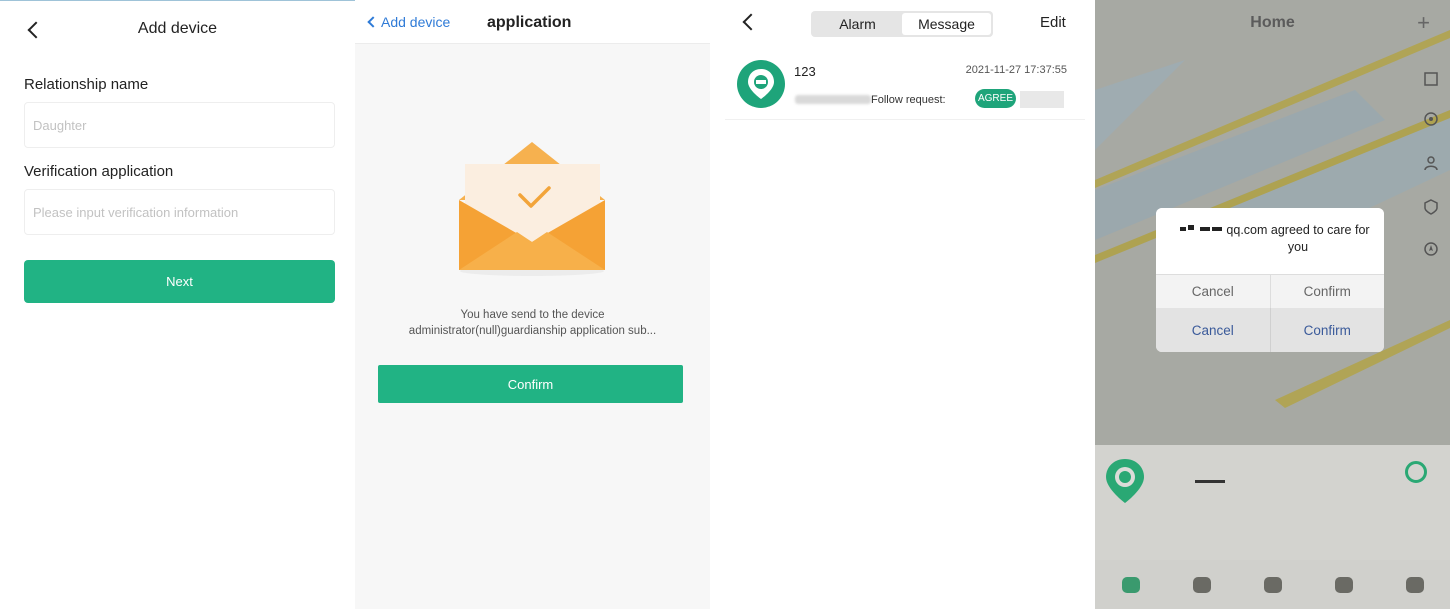  I want to click on page-title: Add device, so click(177, 28).